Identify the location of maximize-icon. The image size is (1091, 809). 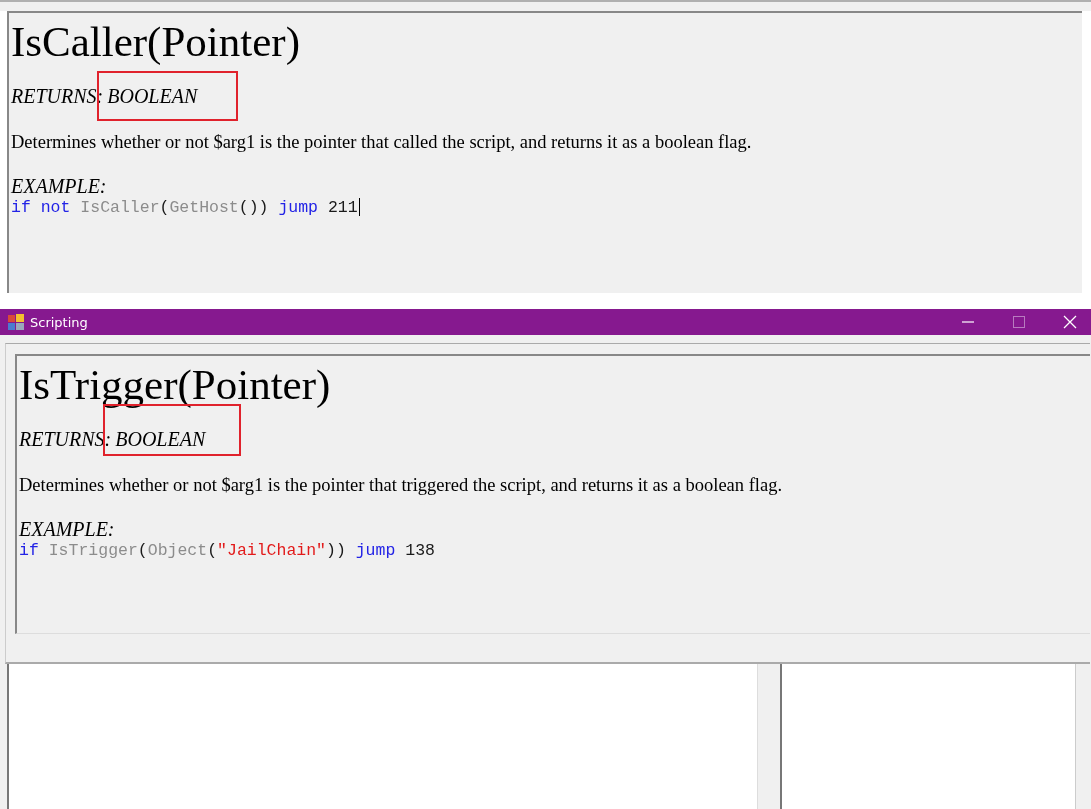
(1019, 322).